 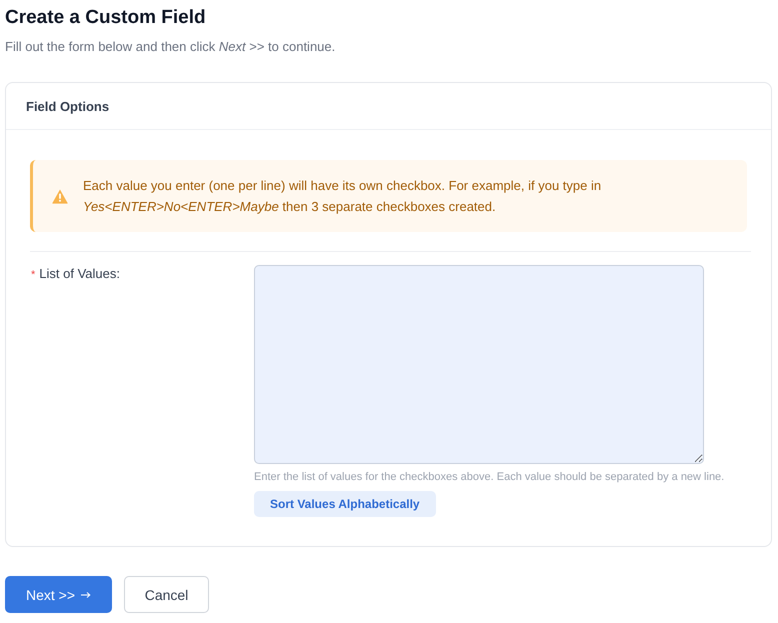 I want to click on page-title: Create a Custom Field, so click(x=105, y=18).